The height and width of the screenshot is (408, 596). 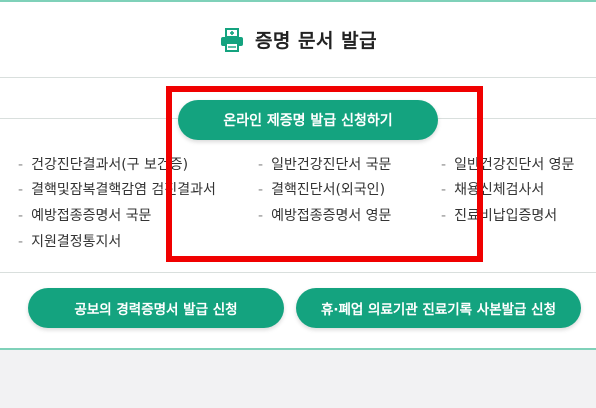 What do you see at coordinates (331, 216) in the screenshot?
I see `doc-link-label: 예방접종증명서 영문` at bounding box center [331, 216].